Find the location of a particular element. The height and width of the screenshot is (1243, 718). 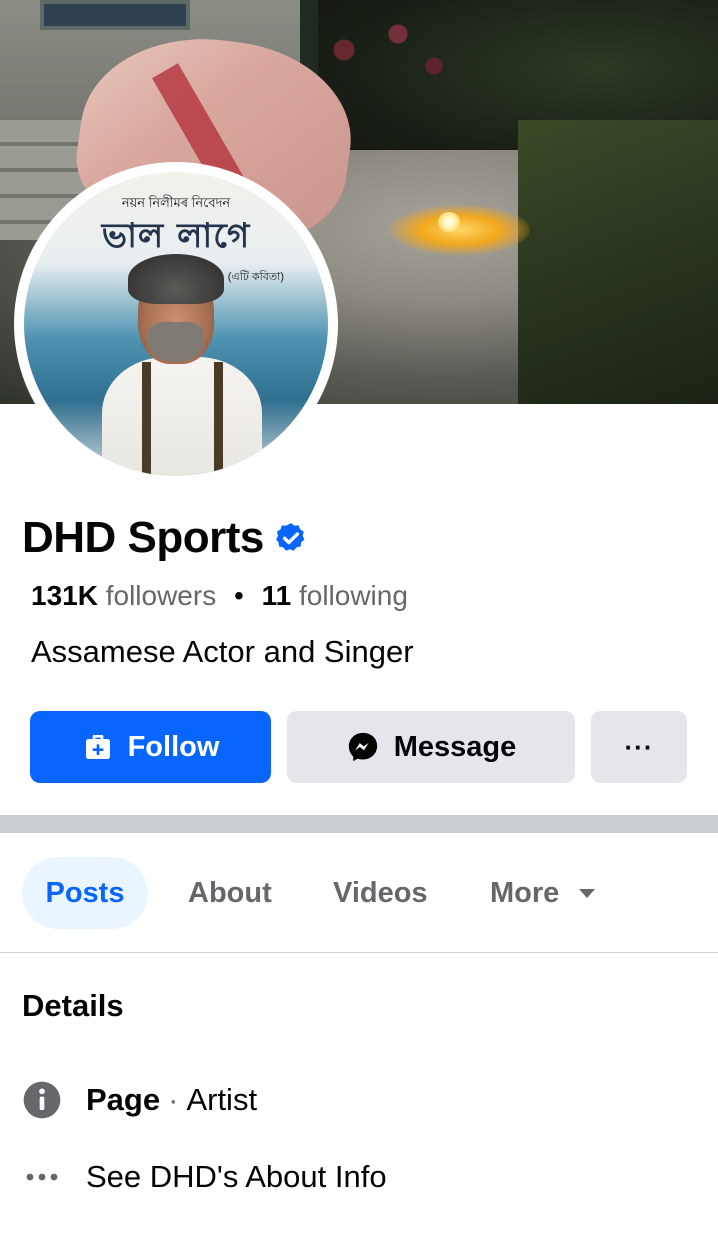

avatar-hair is located at coordinates (176, 279).